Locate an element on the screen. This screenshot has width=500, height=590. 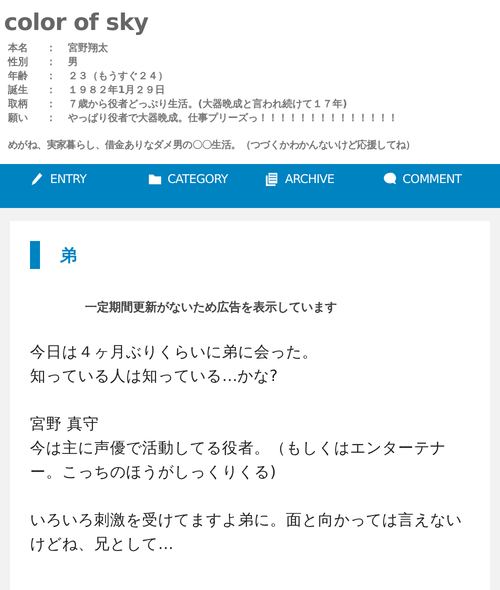
profile-label: 誕生 is located at coordinates (18, 91).